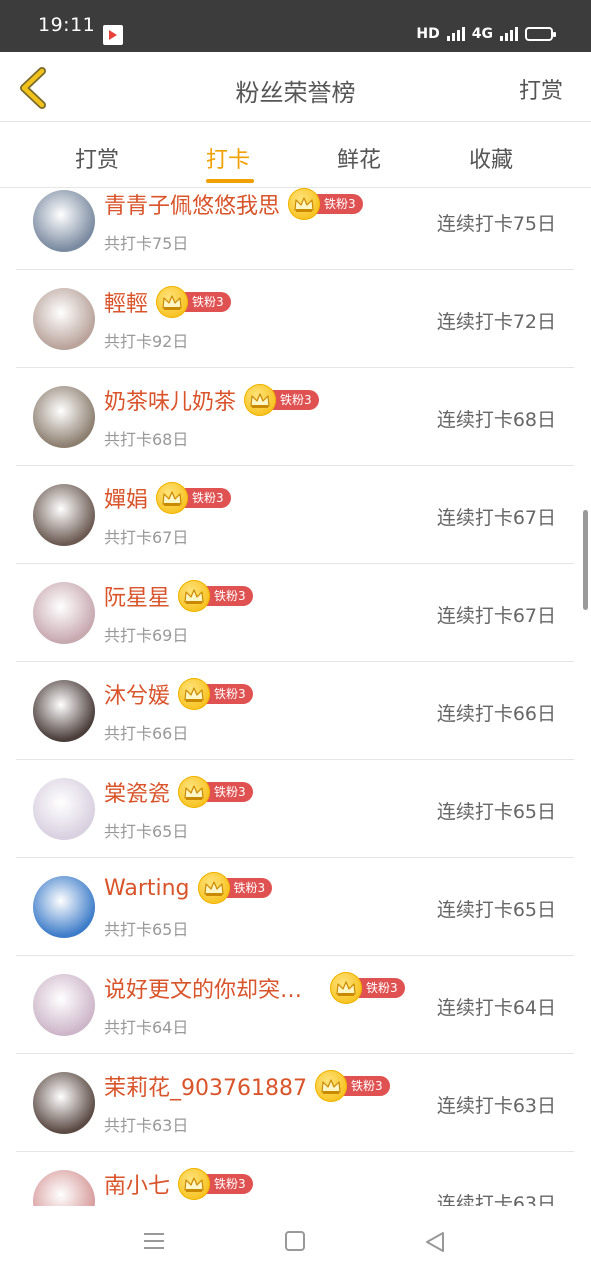 The width and height of the screenshot is (591, 1280). I want to click on fan-row: 阮星星 铁粉3 共打卡69日 连续打卡67日, so click(295, 613).